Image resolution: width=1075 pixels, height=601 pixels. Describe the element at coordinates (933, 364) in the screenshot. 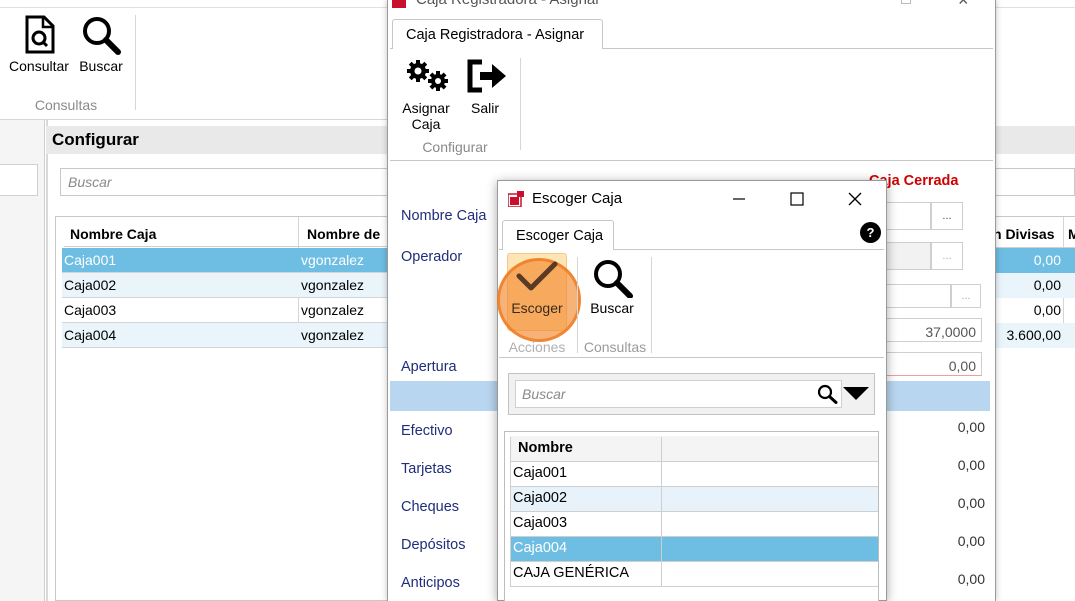

I see `apertura-field: 0,00` at that location.